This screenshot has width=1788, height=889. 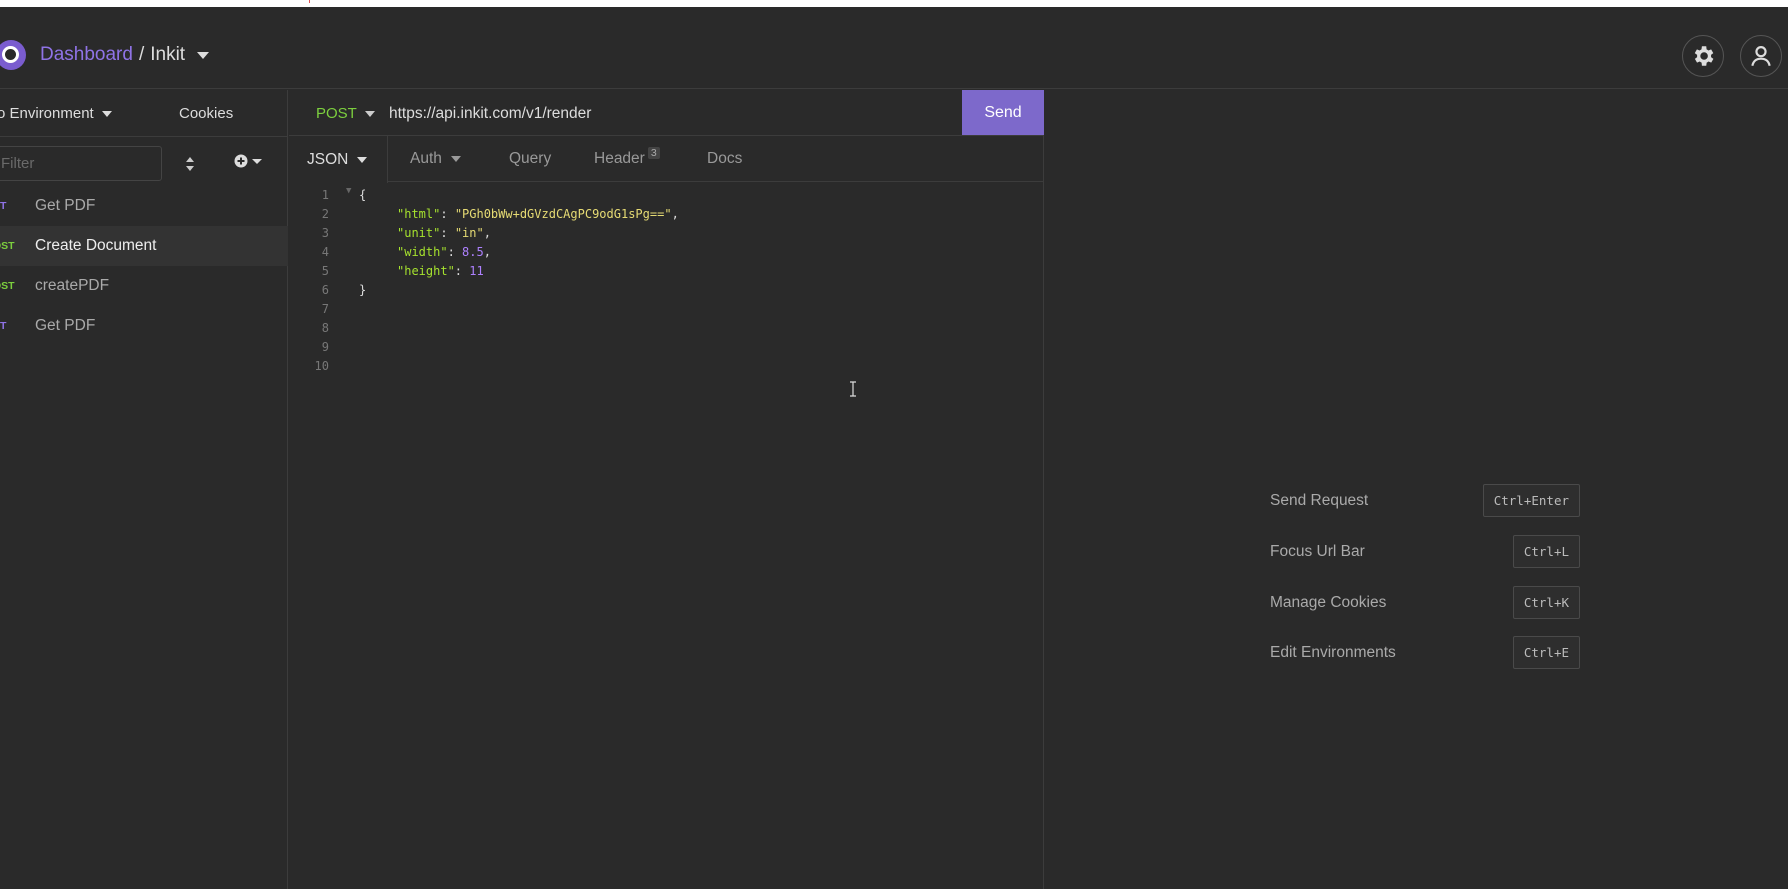 I want to click on shortcut-label: Manage Cookies, so click(x=1328, y=602).